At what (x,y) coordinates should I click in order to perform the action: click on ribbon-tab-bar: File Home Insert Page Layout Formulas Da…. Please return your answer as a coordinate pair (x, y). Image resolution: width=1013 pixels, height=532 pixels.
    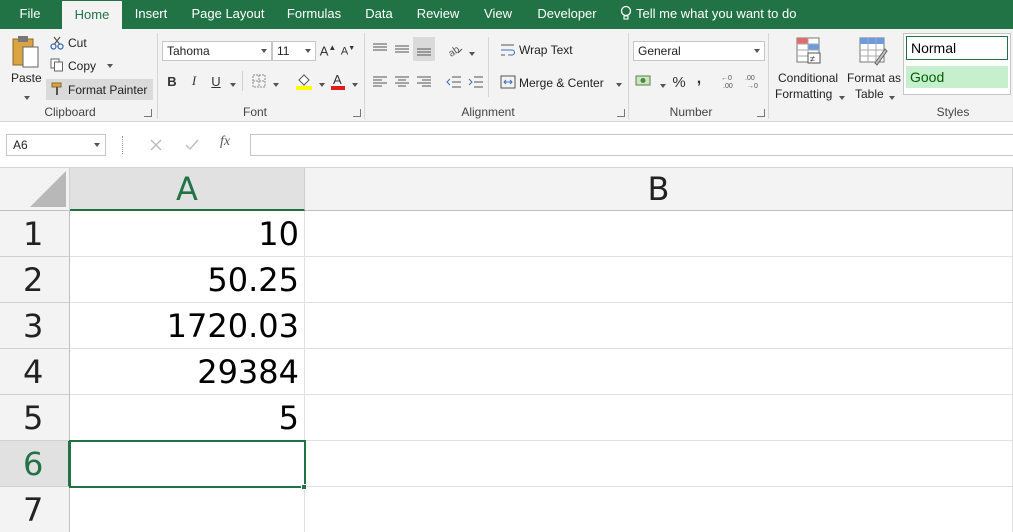
    Looking at the image, I should click on (506, 14).